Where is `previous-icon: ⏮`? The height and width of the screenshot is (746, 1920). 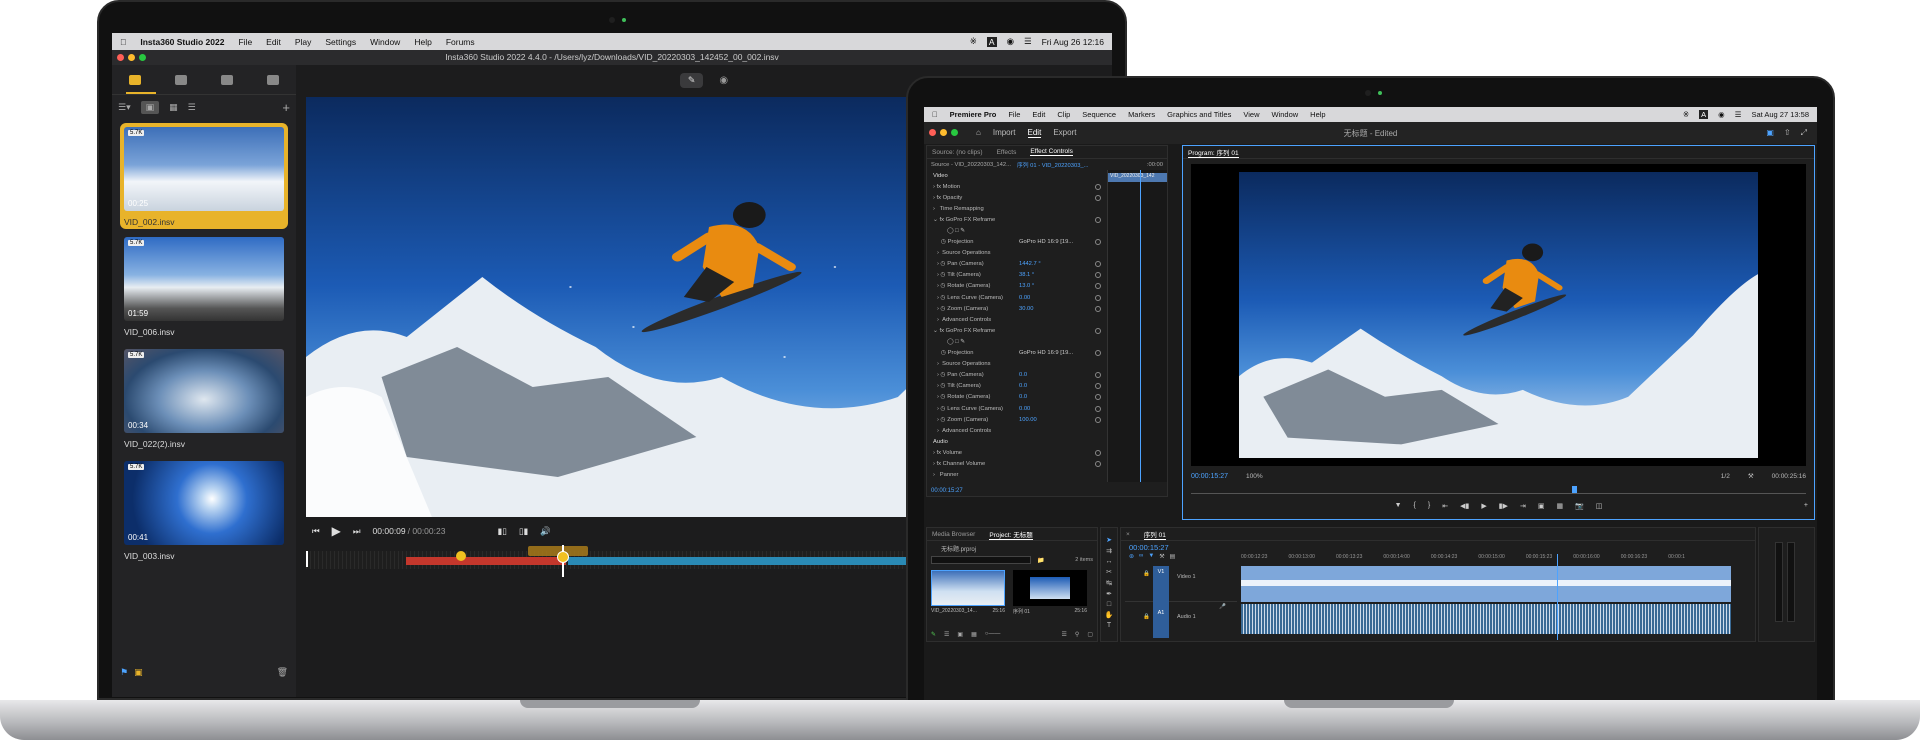 previous-icon: ⏮ is located at coordinates (316, 531).